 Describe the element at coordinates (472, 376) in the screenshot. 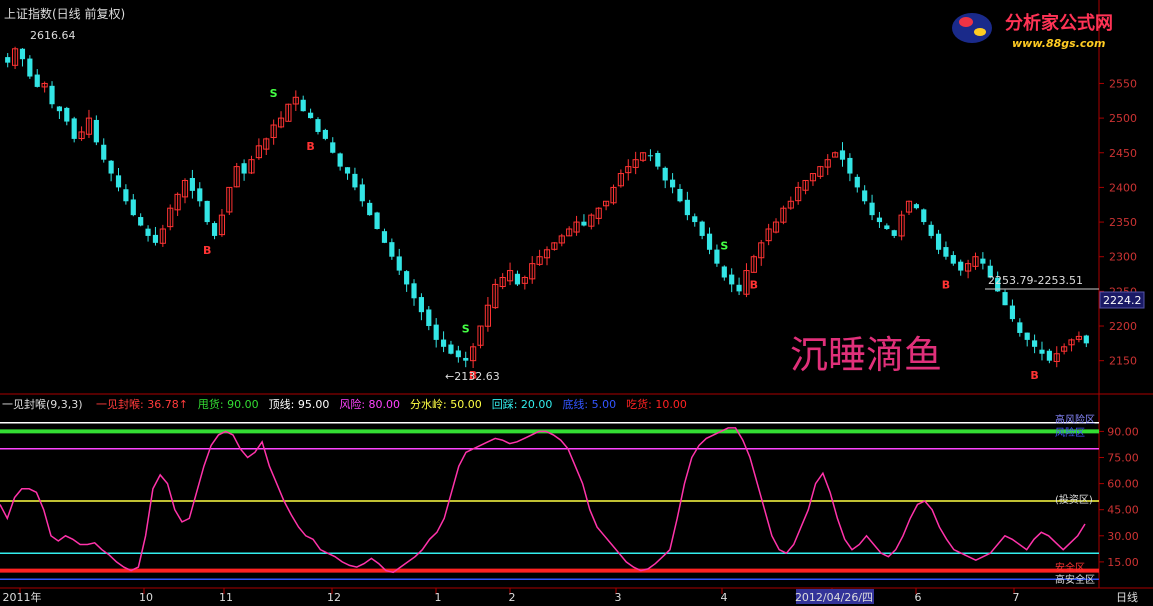

I see `low-price-label: ←2132.63` at that location.